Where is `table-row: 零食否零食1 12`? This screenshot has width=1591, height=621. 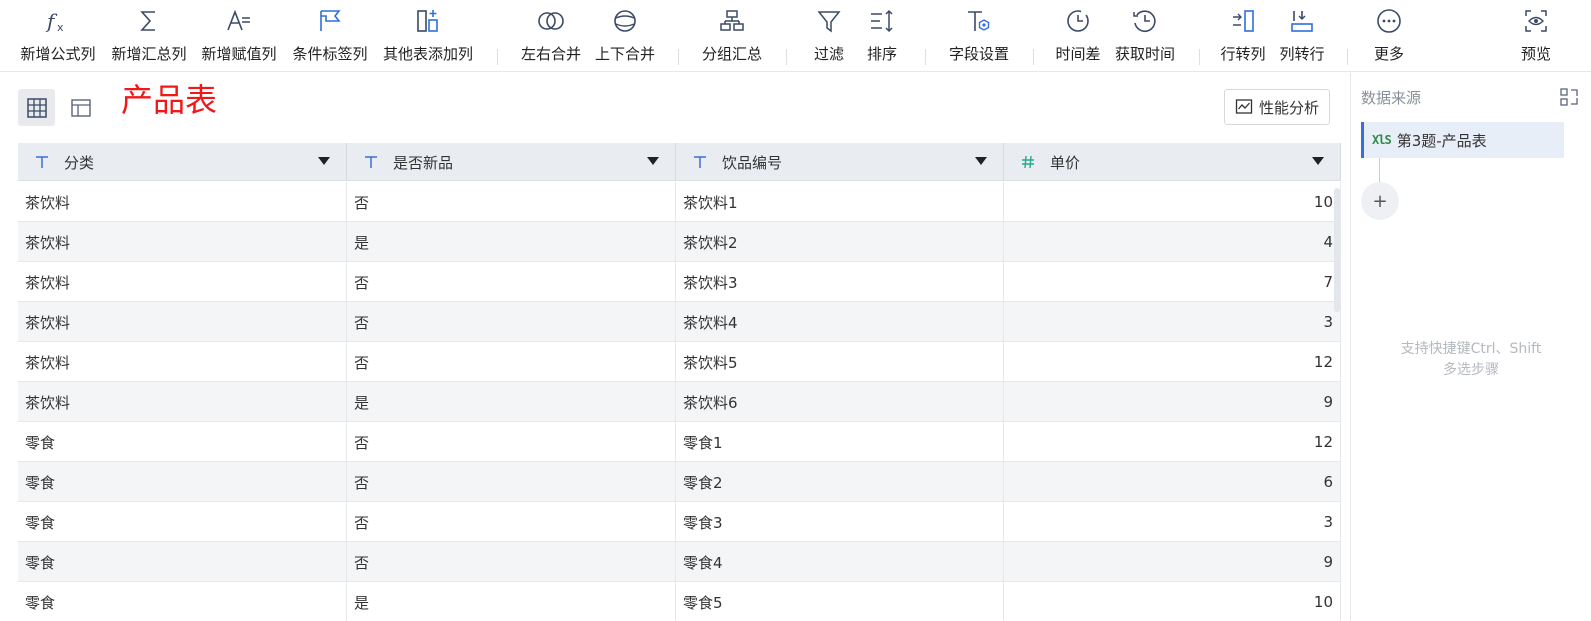
table-row: 零食否零食1 12 is located at coordinates (679, 442).